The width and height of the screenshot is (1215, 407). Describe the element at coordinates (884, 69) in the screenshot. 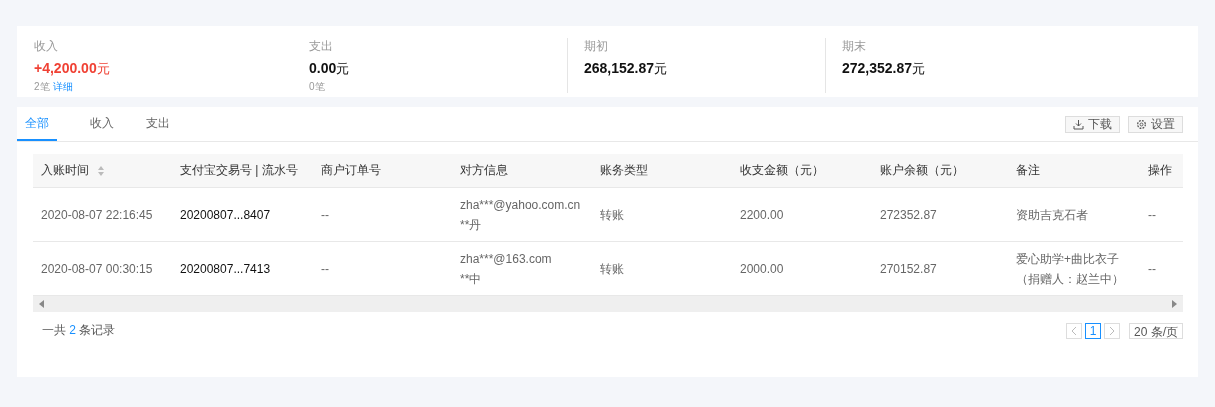

I see `stat-value: 272,352.87元` at that location.